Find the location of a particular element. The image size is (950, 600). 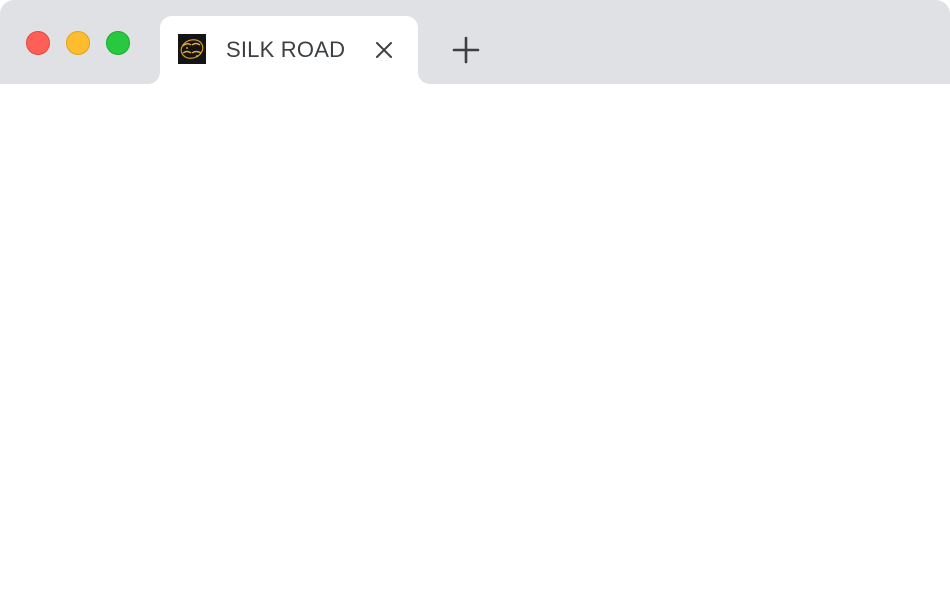

tab-title: SILK ROAD is located at coordinates (286, 49).